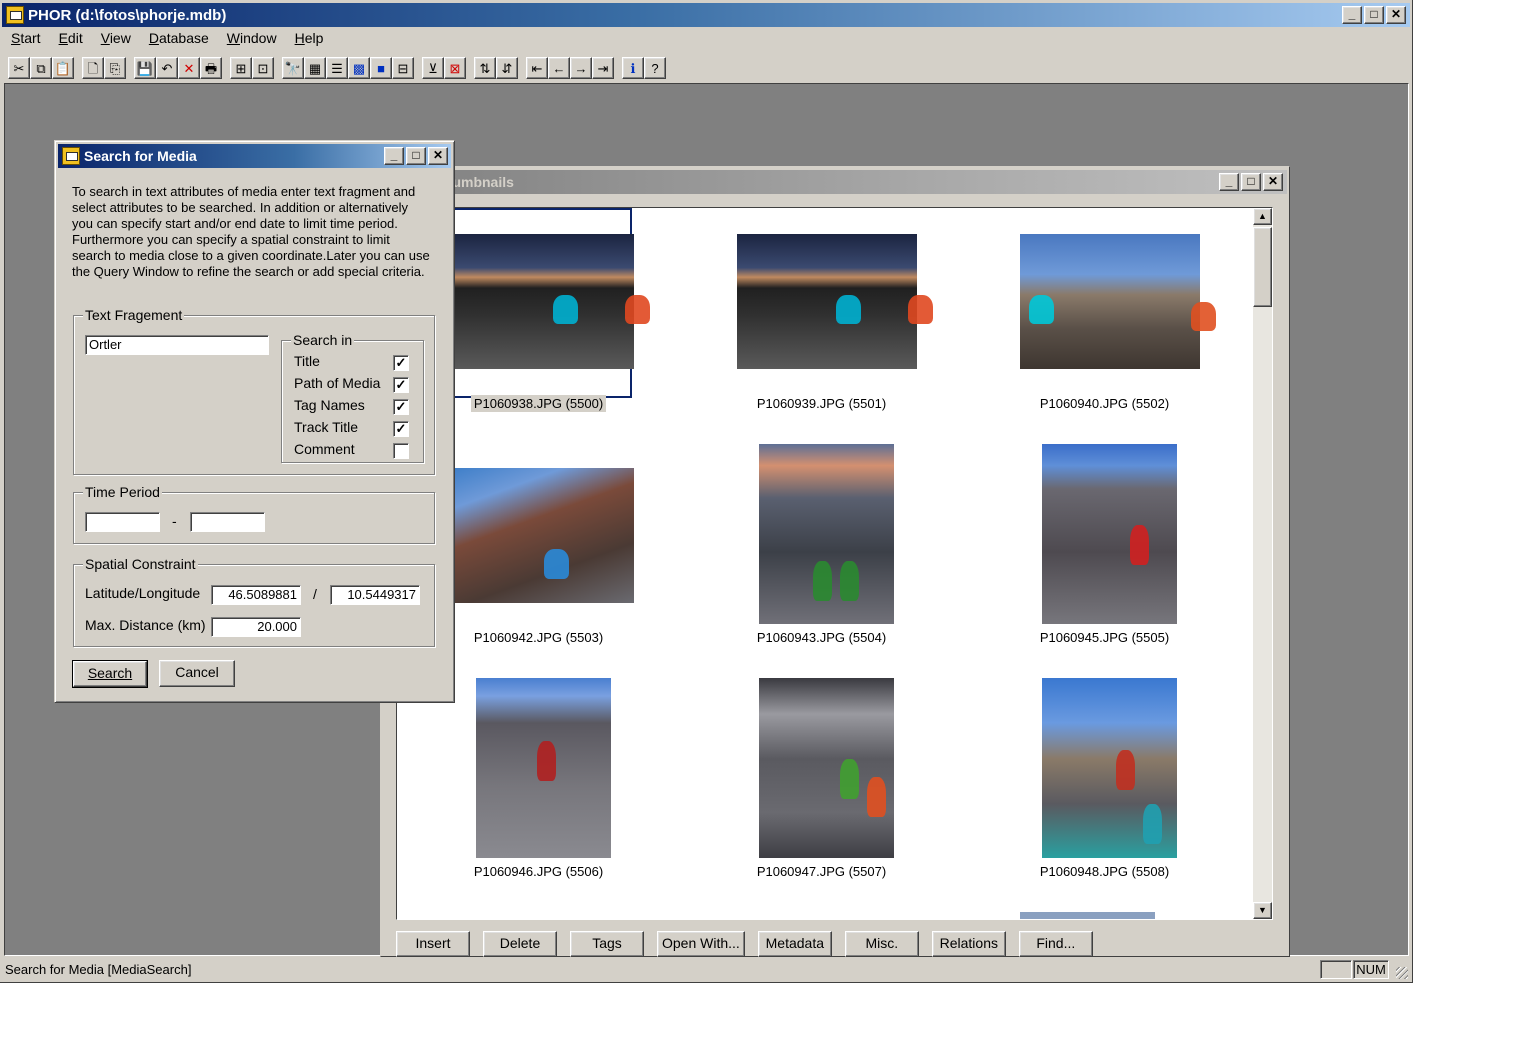 The width and height of the screenshot is (1529, 1037). What do you see at coordinates (520, 944) in the screenshot?
I see `delete-button: Delete` at bounding box center [520, 944].